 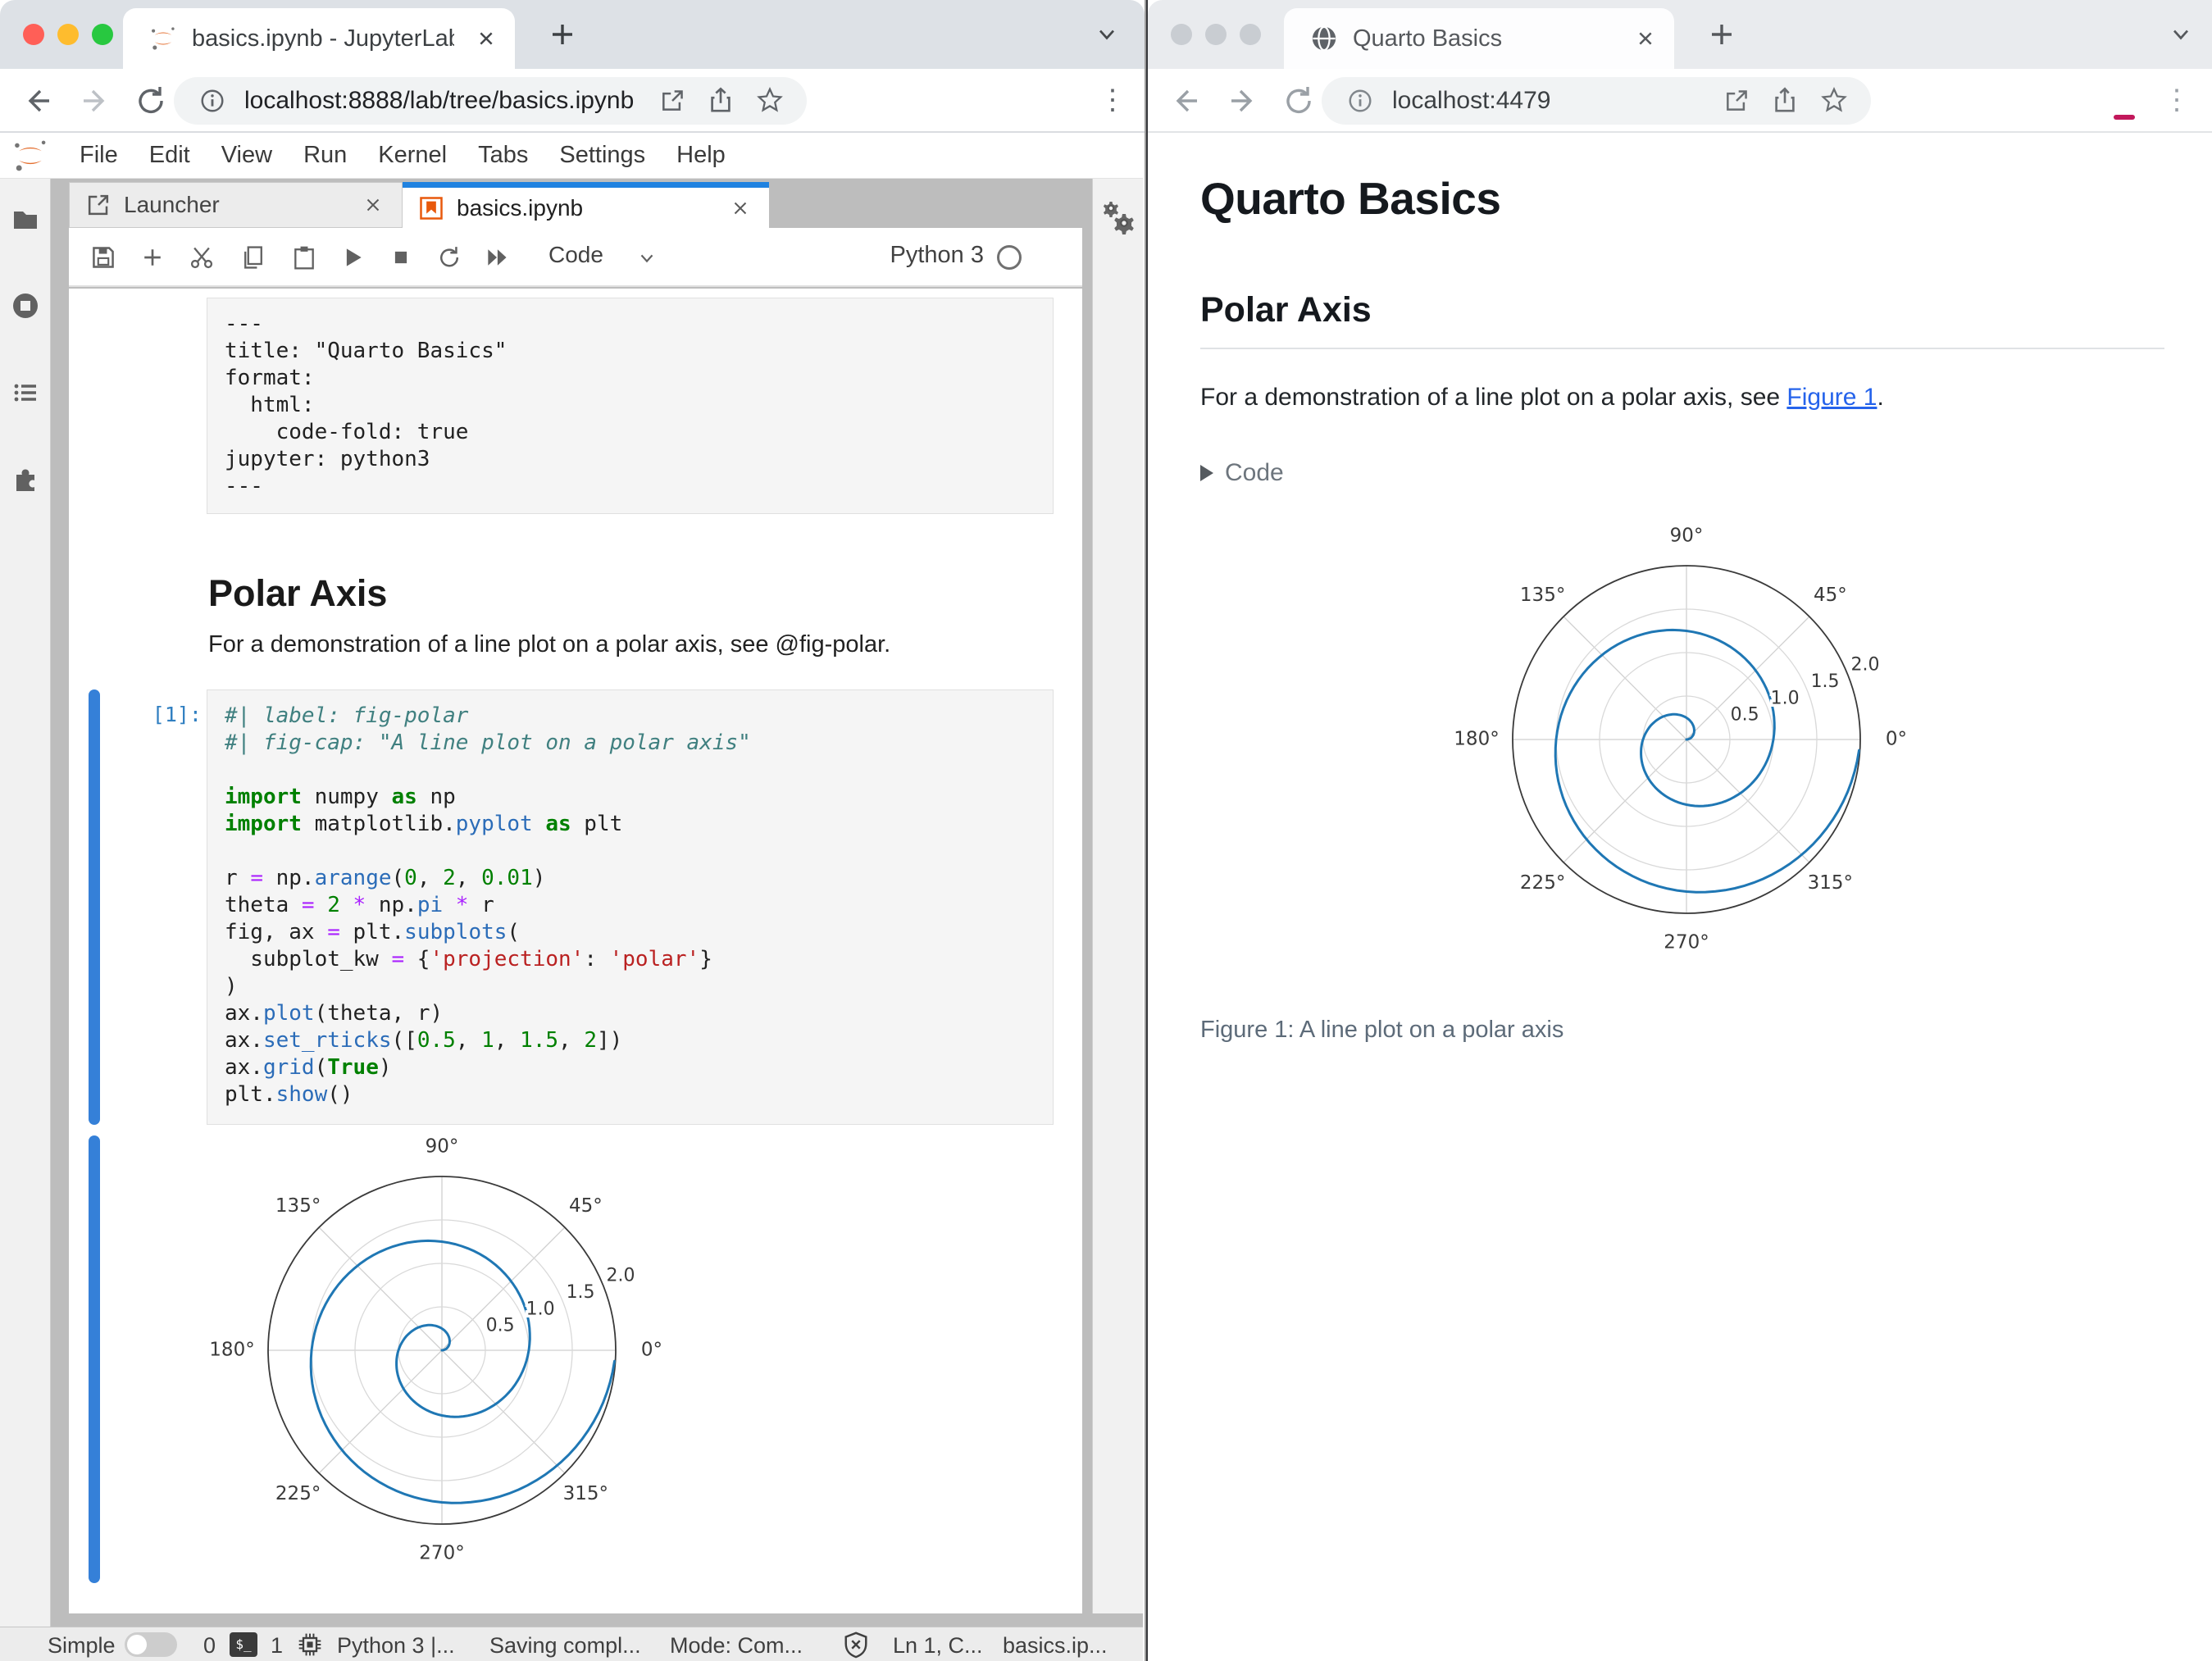 What do you see at coordinates (325, 155) in the screenshot?
I see `menu-run: Run` at bounding box center [325, 155].